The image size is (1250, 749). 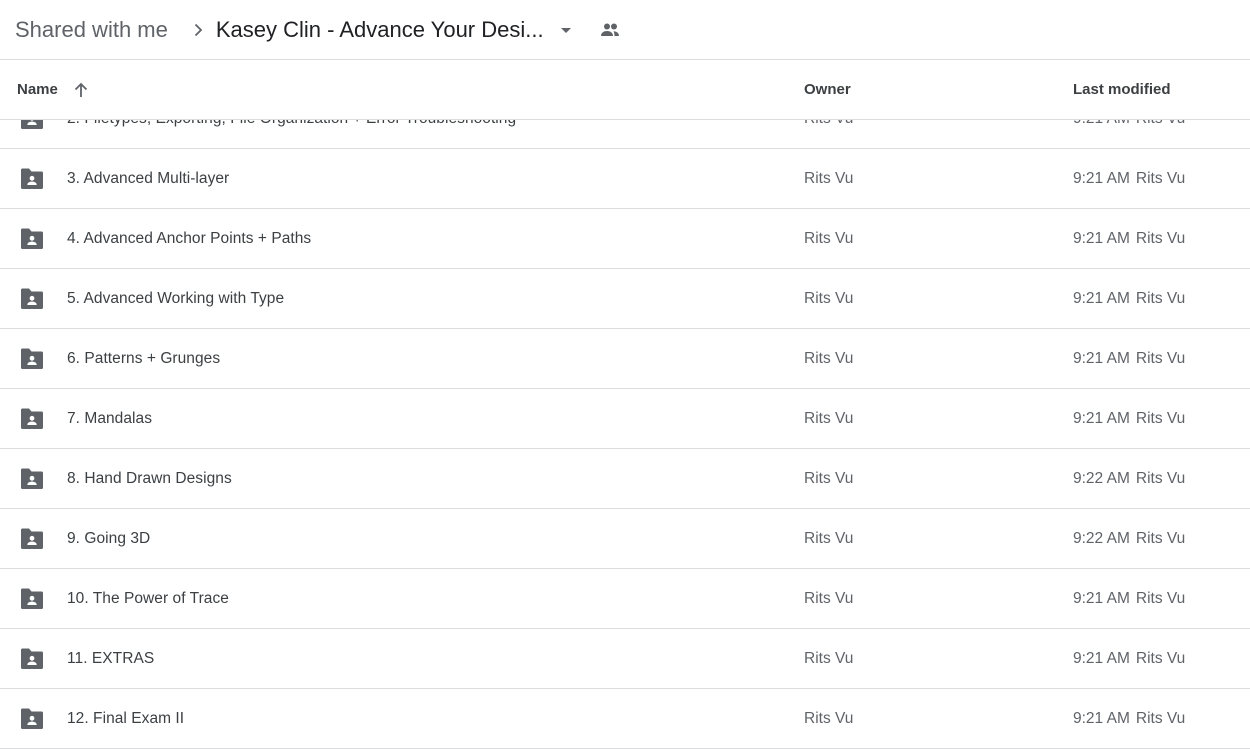 What do you see at coordinates (610, 30) in the screenshot?
I see `people-icon` at bounding box center [610, 30].